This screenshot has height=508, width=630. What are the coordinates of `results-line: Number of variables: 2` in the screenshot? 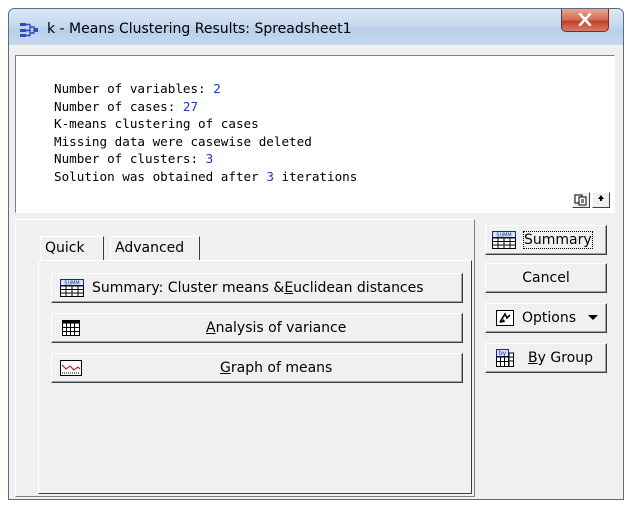 It's located at (205, 89).